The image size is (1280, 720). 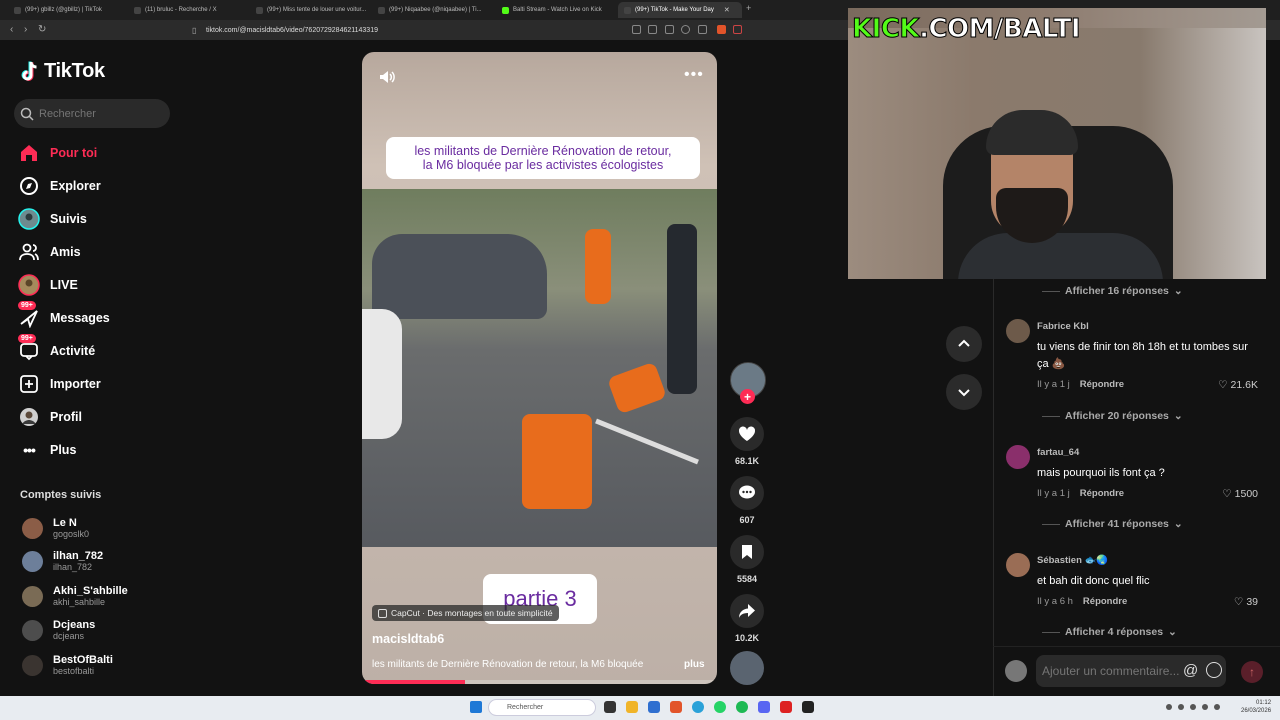 What do you see at coordinates (59, 186) in the screenshot?
I see `nav-item-explorer: Explorer` at bounding box center [59, 186].